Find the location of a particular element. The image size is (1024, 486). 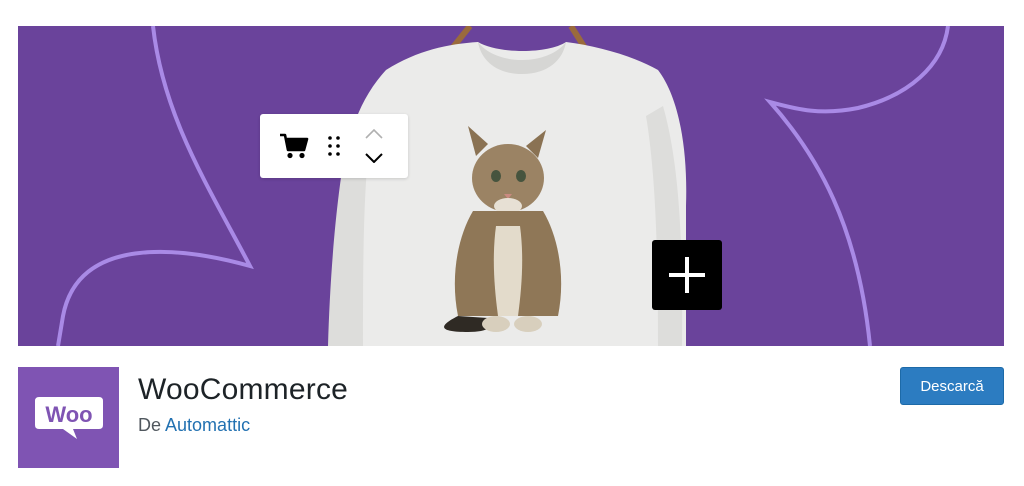

plugin-byline: De Automattic is located at coordinates (194, 425).